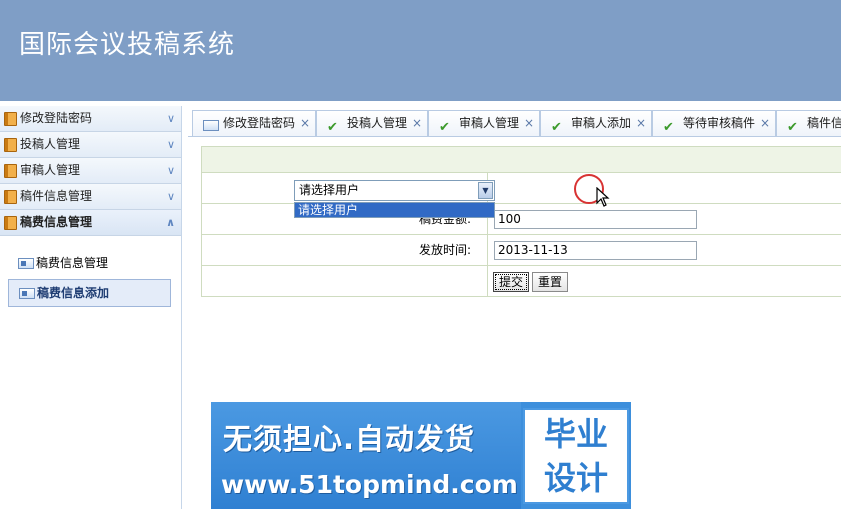 The height and width of the screenshot is (509, 841). What do you see at coordinates (56, 196) in the screenshot?
I see `sidebar-section-label: 稿件信息管理` at bounding box center [56, 196].